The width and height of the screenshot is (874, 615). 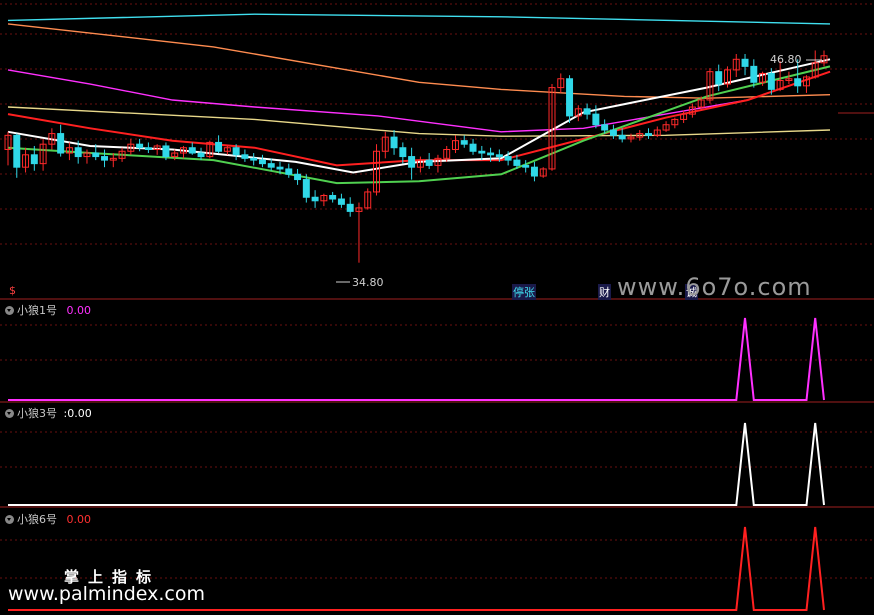 I want to click on indicator-header-1: 小狼1号 0.00, so click(x=48, y=310).